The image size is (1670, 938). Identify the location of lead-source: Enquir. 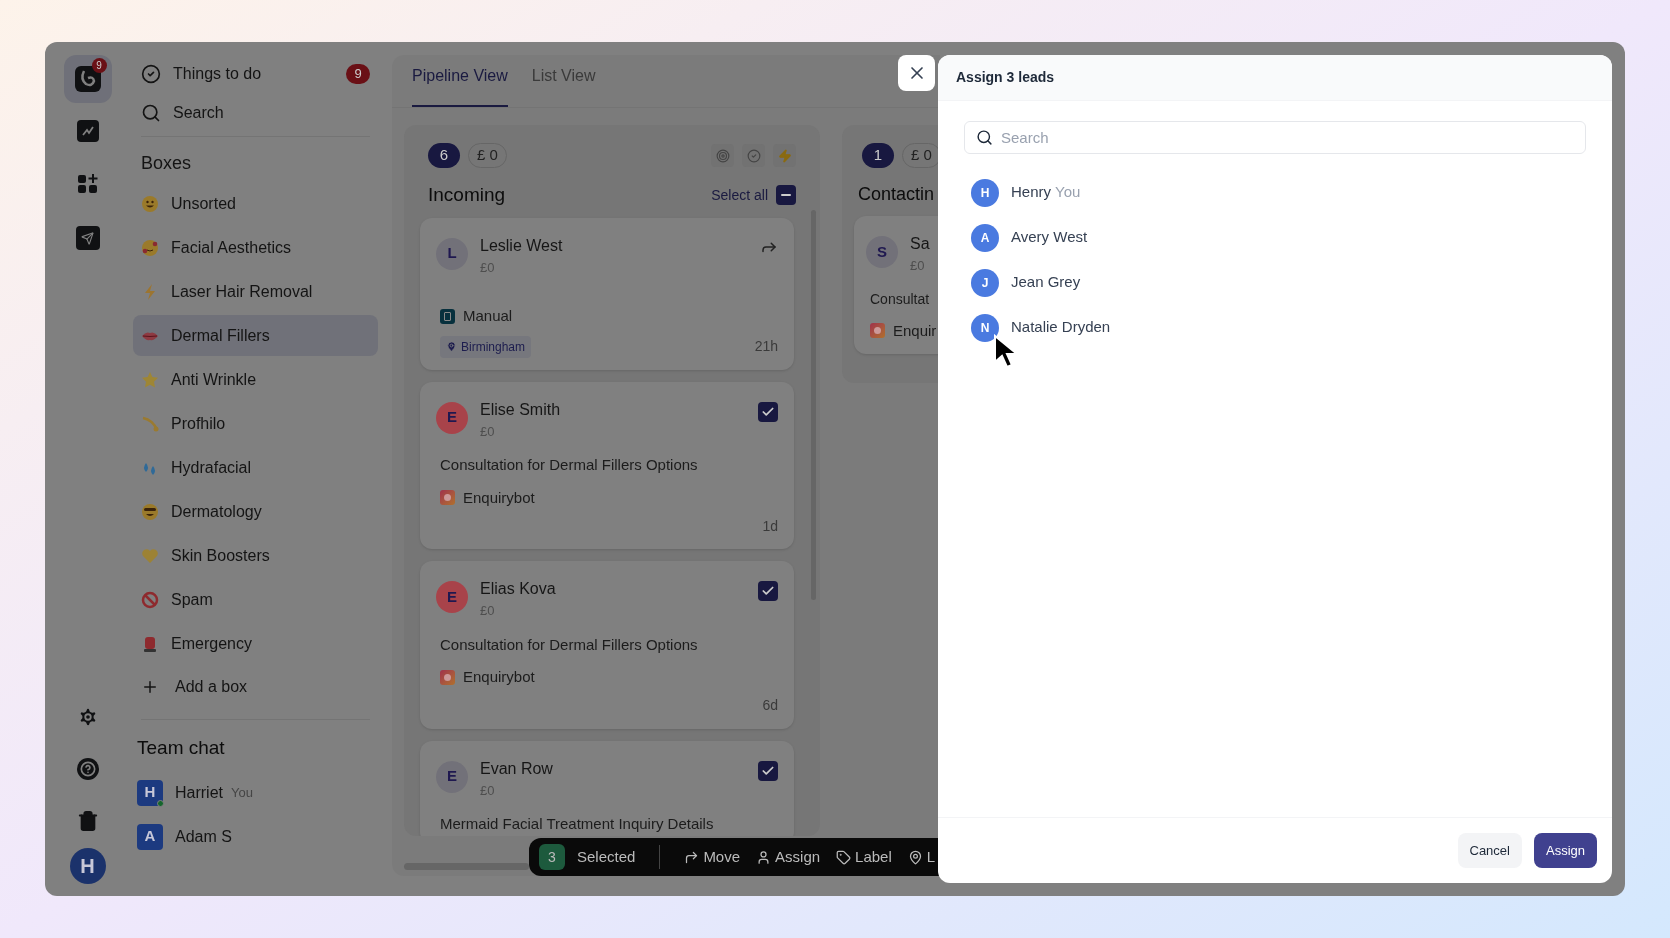
(915, 330).